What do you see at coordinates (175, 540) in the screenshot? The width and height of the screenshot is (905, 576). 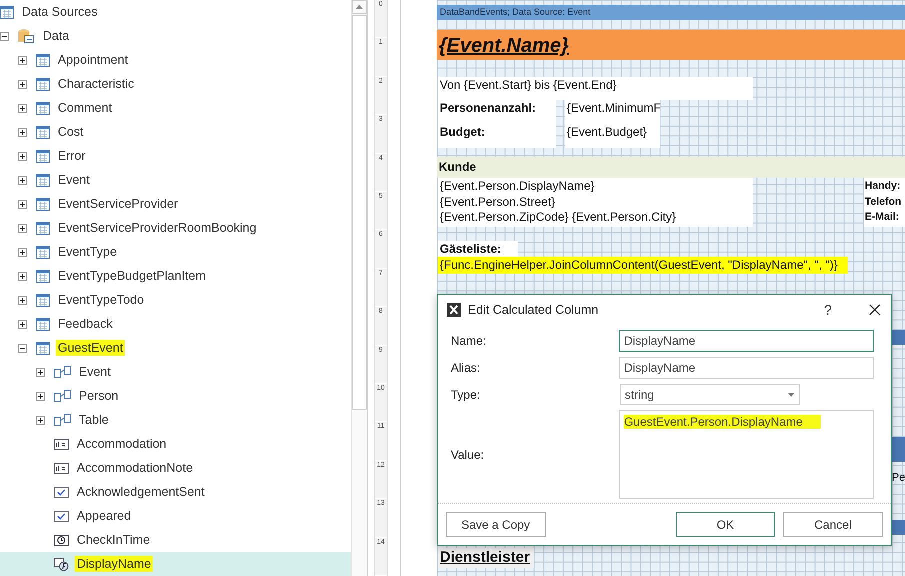 I see `tree-item: CheckInTime` at bounding box center [175, 540].